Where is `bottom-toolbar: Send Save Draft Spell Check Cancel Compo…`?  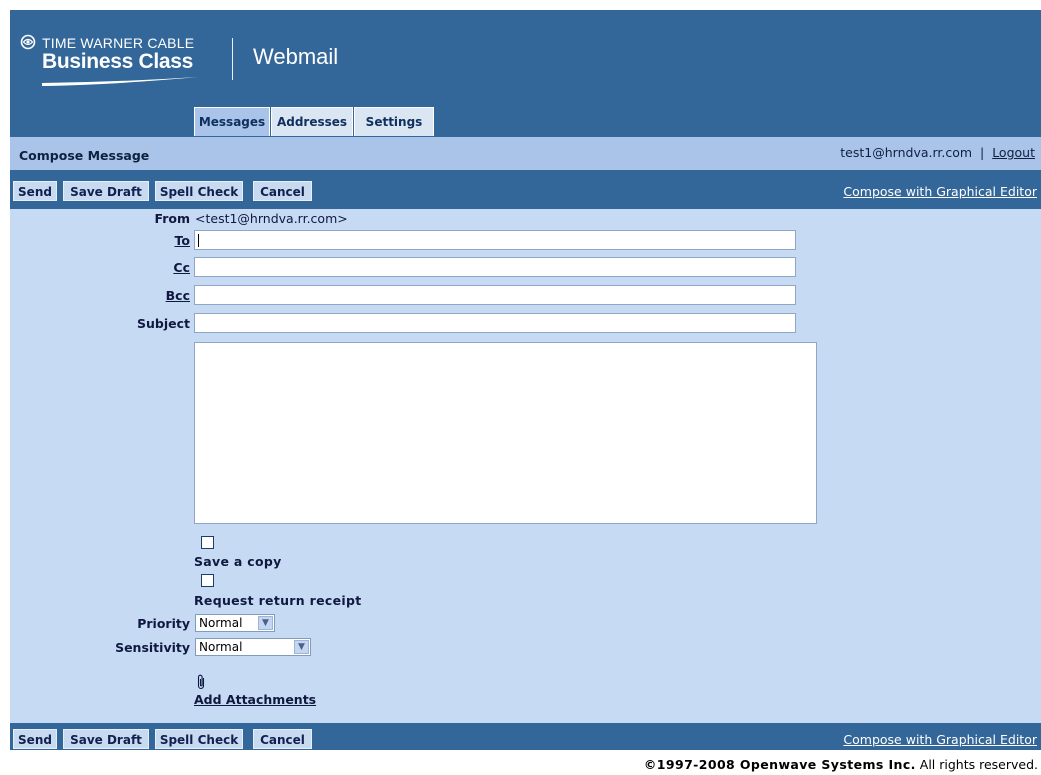
bottom-toolbar: Send Save Draft Spell Check Cancel Compo… is located at coordinates (525, 736).